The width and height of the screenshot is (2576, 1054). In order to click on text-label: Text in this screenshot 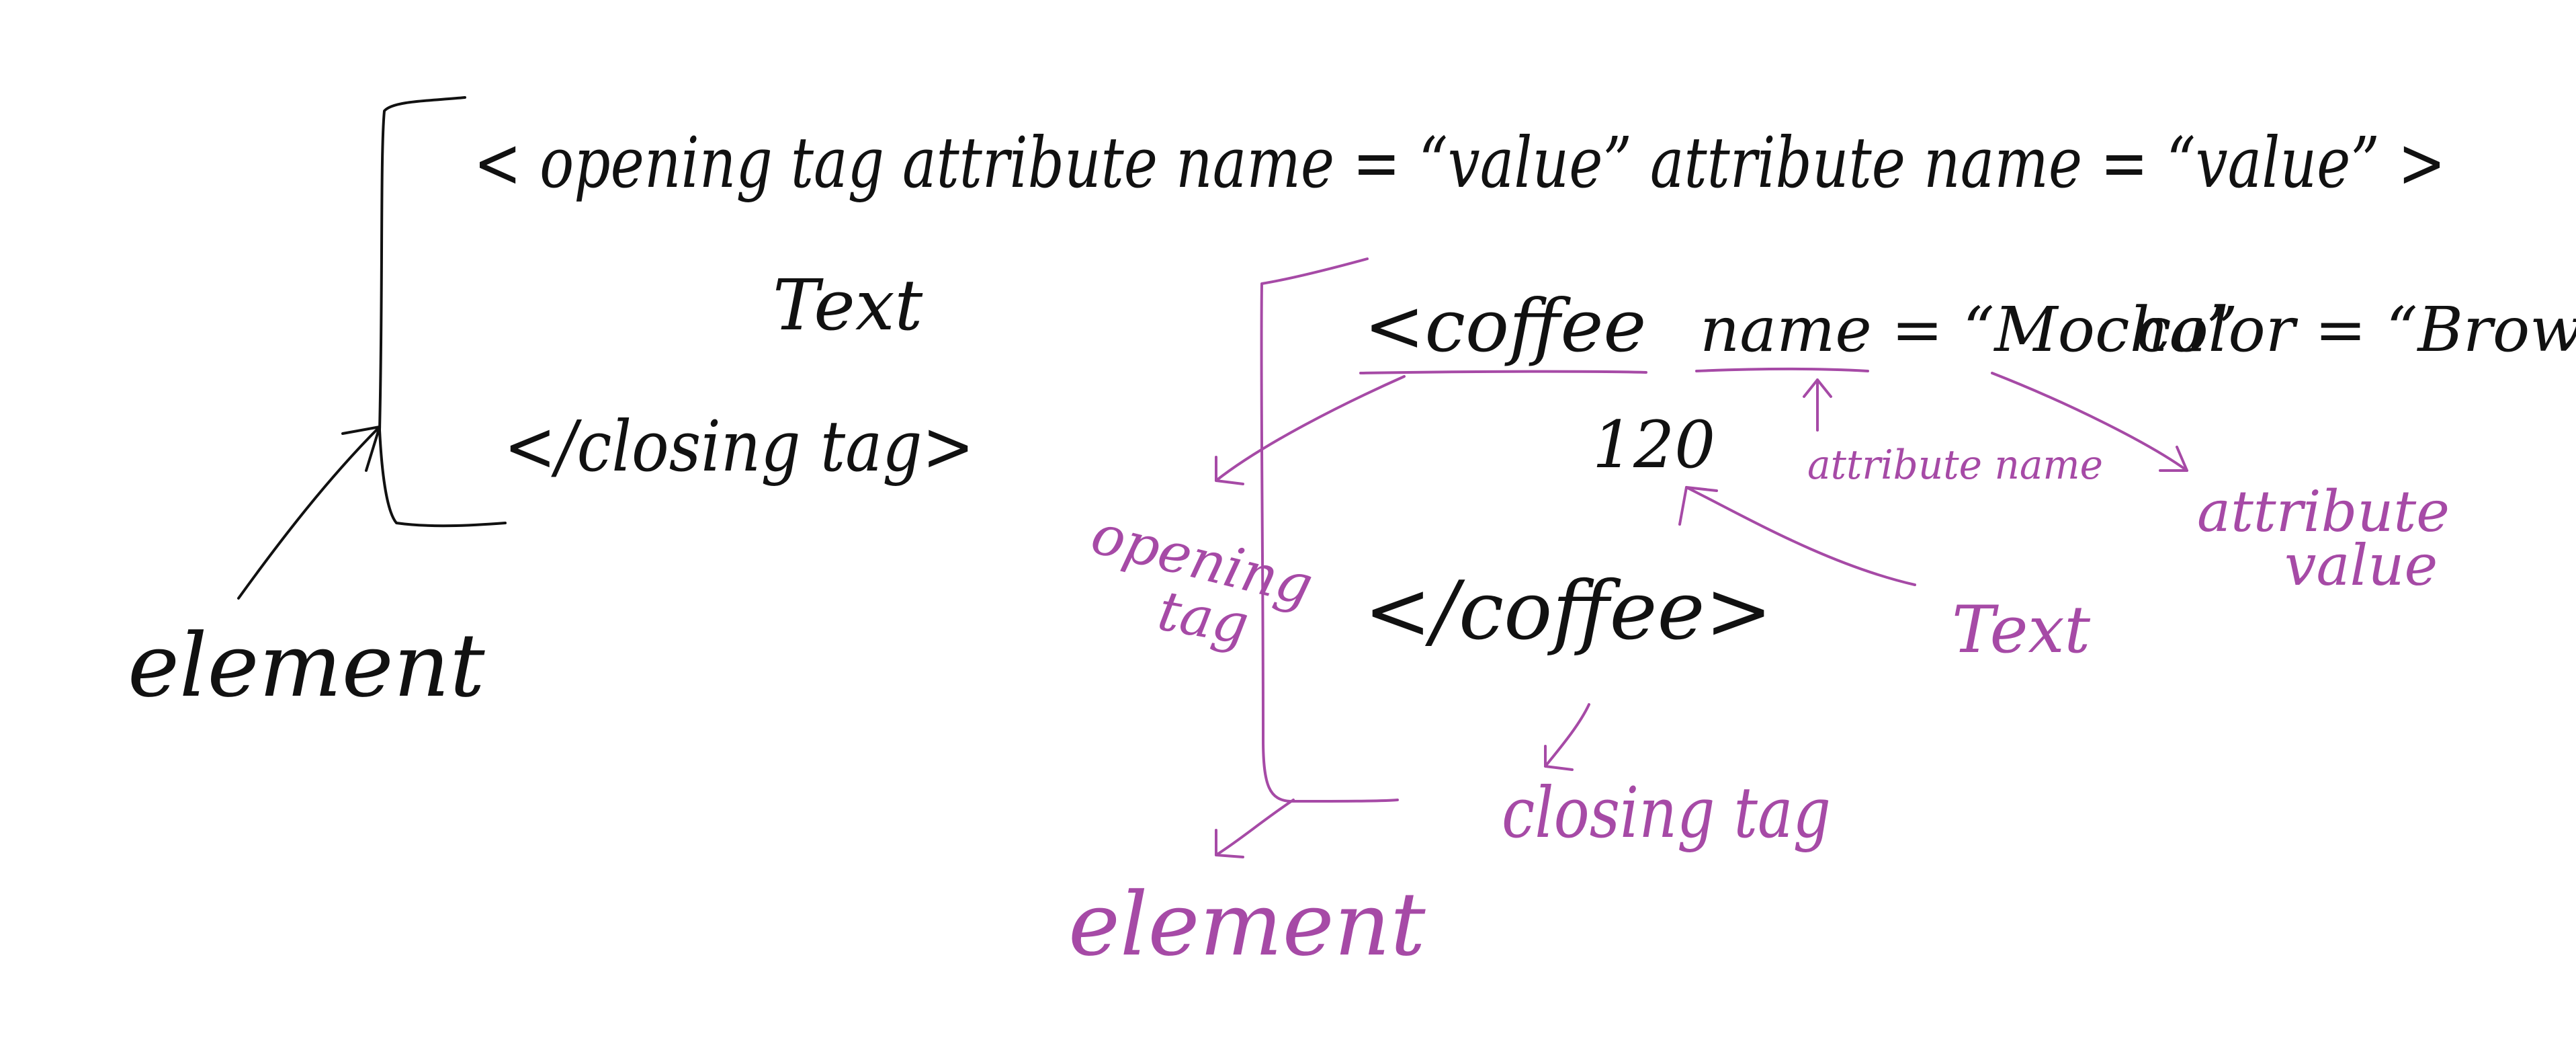, I will do `click(2021, 629)`.